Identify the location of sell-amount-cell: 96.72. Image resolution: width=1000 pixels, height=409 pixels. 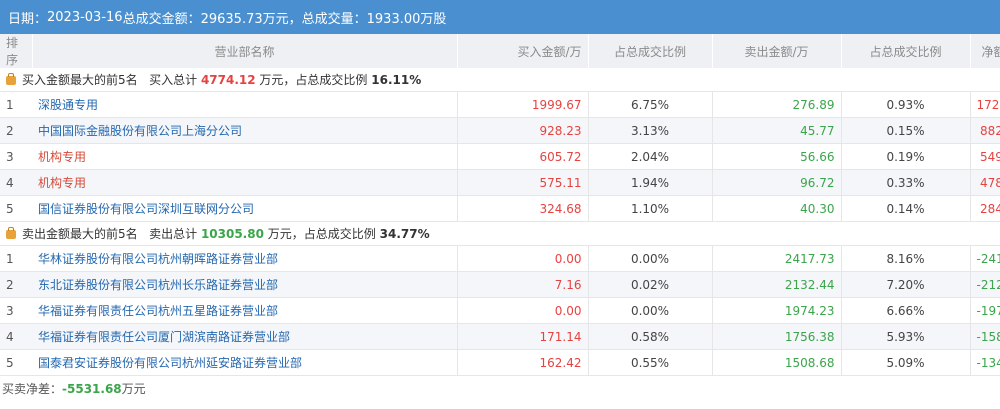
(777, 182).